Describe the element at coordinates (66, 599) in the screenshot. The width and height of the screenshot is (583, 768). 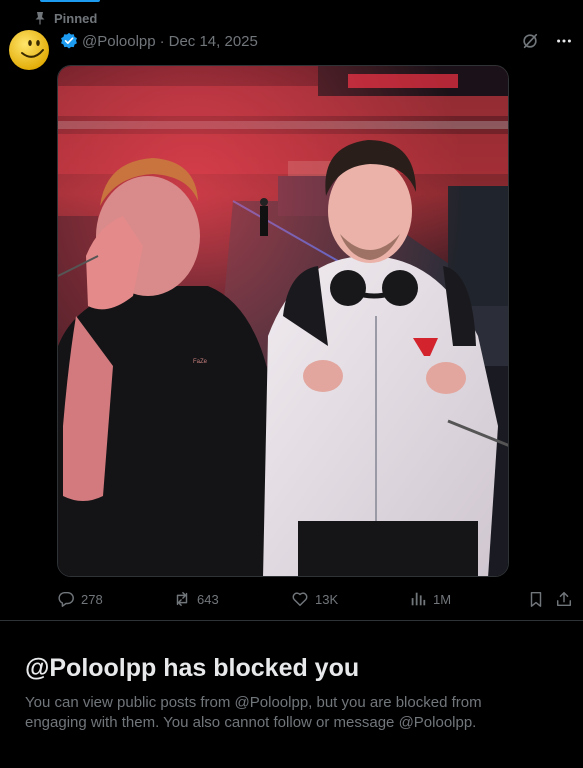
I see `reply-icon` at that location.